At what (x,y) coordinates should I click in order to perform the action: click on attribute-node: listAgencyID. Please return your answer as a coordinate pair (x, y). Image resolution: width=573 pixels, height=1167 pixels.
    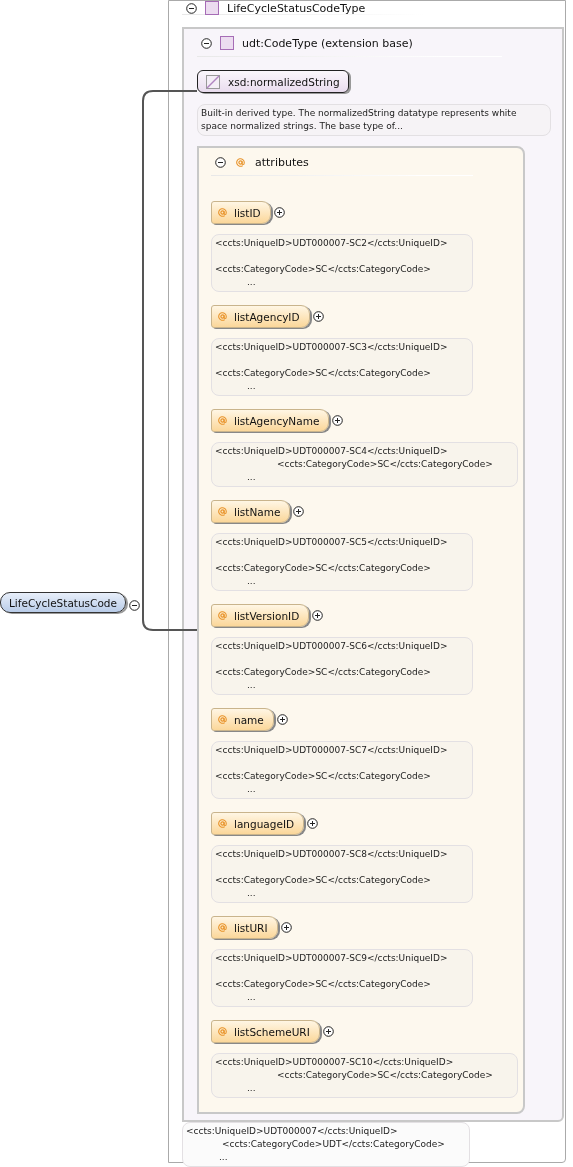
    Looking at the image, I should click on (260, 316).